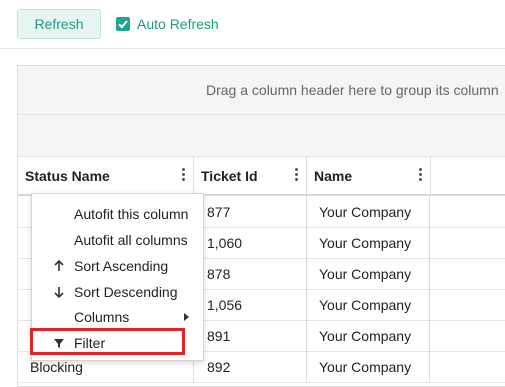 The height and width of the screenshot is (387, 505). Describe the element at coordinates (186, 317) in the screenshot. I see `submenu-arrow-icon` at that location.